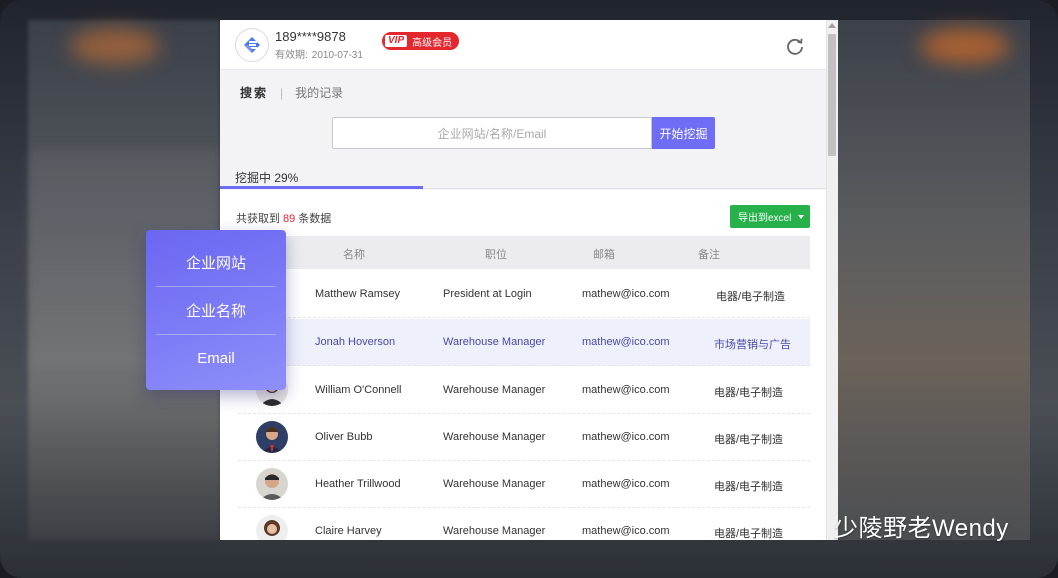  Describe the element at coordinates (321, 187) in the screenshot. I see `tab-active-indicator` at that location.